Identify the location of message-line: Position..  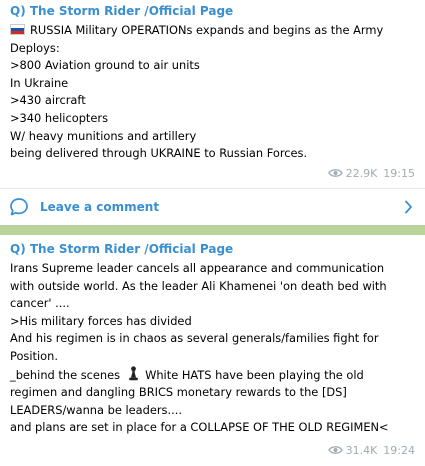
(34, 355).